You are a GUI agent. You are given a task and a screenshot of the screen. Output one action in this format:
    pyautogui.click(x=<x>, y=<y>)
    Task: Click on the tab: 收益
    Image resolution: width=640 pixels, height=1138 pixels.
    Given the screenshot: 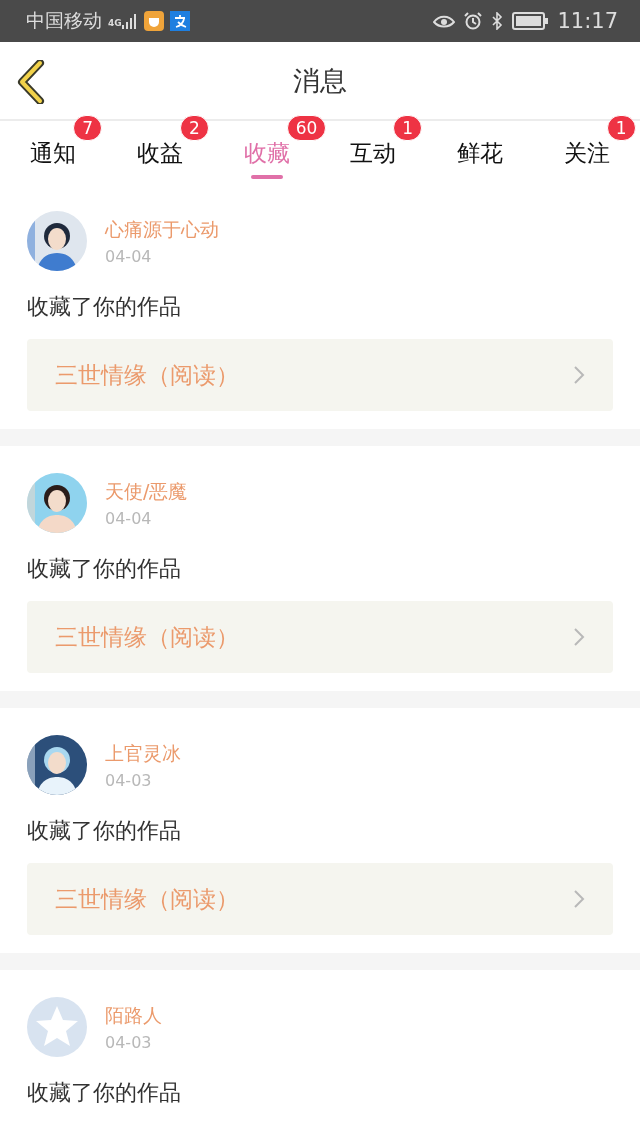 What is the action you would take?
    pyautogui.click(x=160, y=153)
    